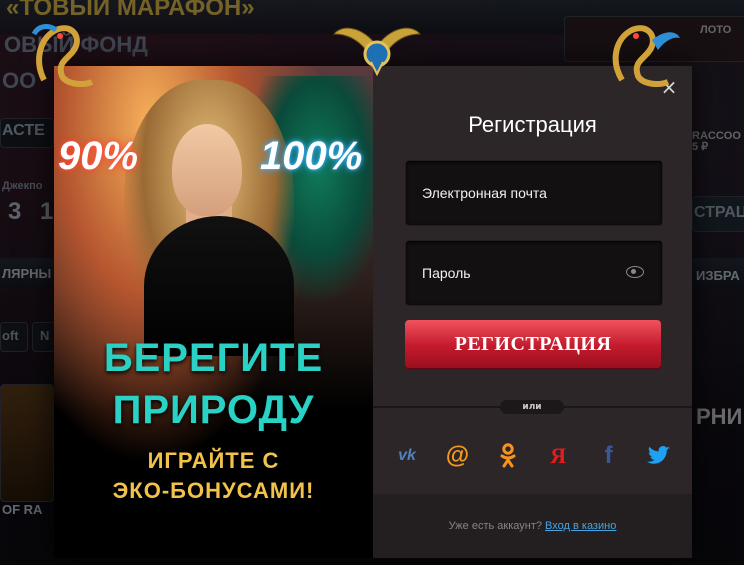 This screenshot has width=744, height=565. I want to click on form-footer: Уже есть аккаунт? Вход в казино, so click(532, 526).